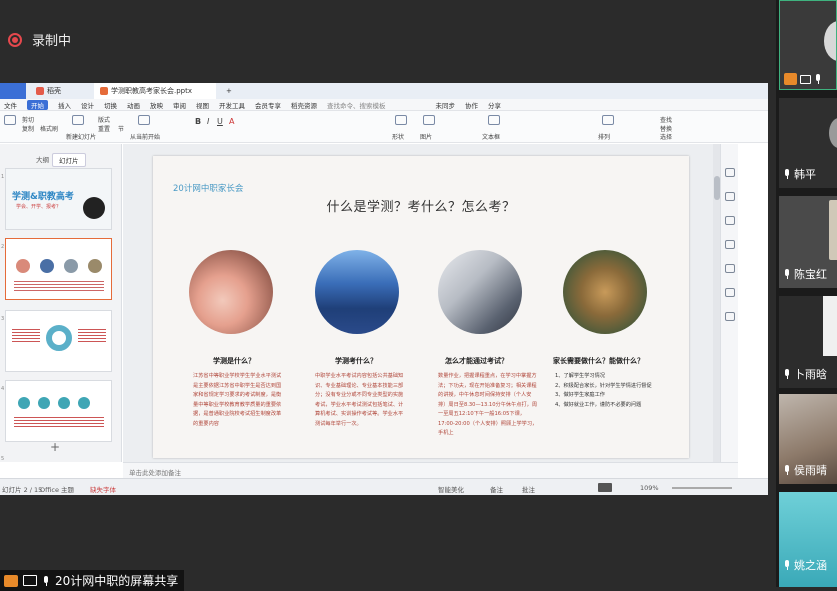 The image size is (837, 591). I want to click on notes-pane: 单击此处添加备注, so click(430, 470).